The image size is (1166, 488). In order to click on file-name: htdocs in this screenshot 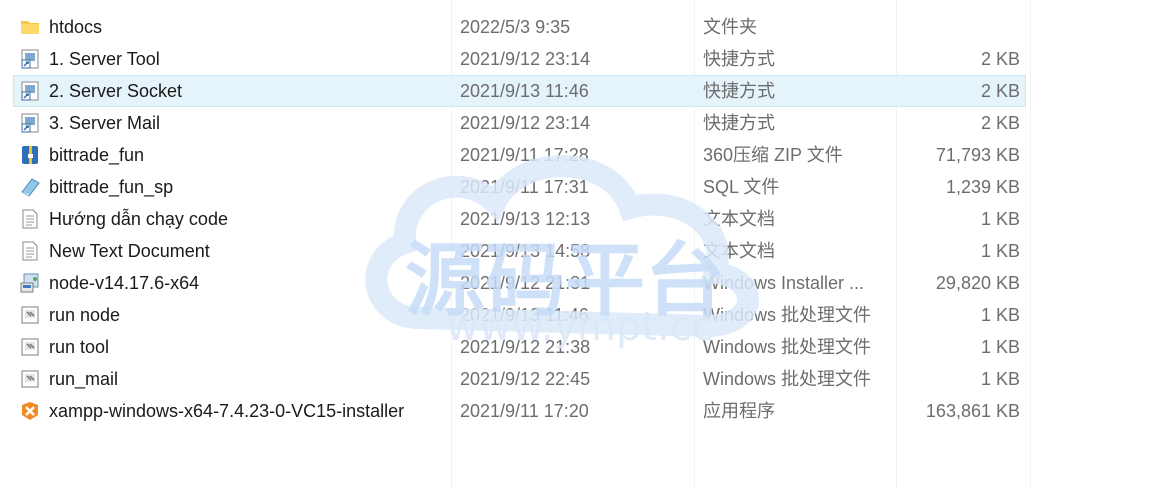, I will do `click(75, 27)`.